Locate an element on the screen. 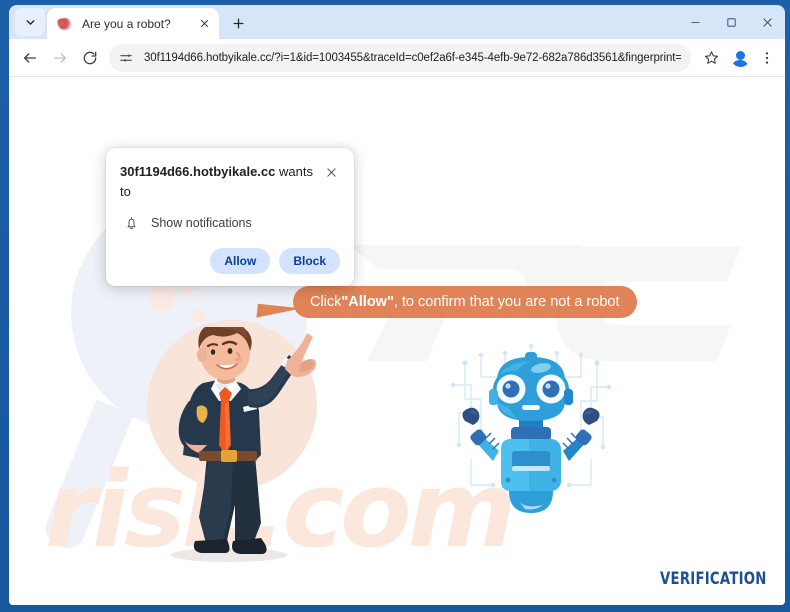  bubble-suffix: , to confirm that you are not a robot is located at coordinates (506, 302).